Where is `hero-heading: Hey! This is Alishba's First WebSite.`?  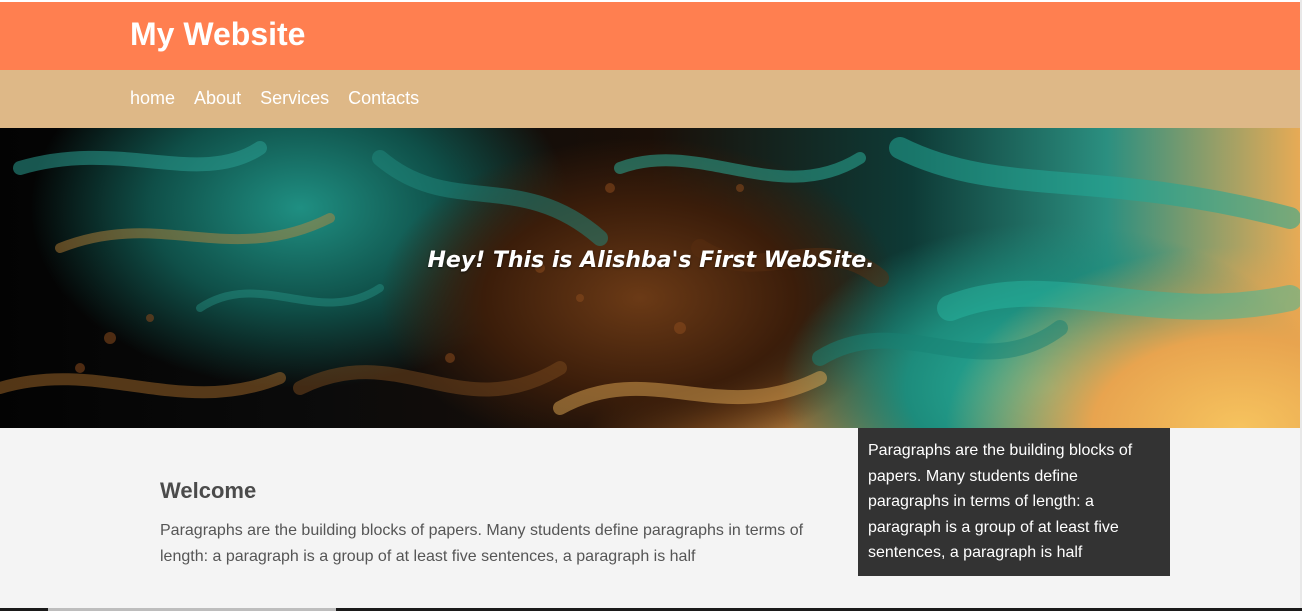
hero-heading: Hey! This is Alishba's First WebSite. is located at coordinates (651, 260).